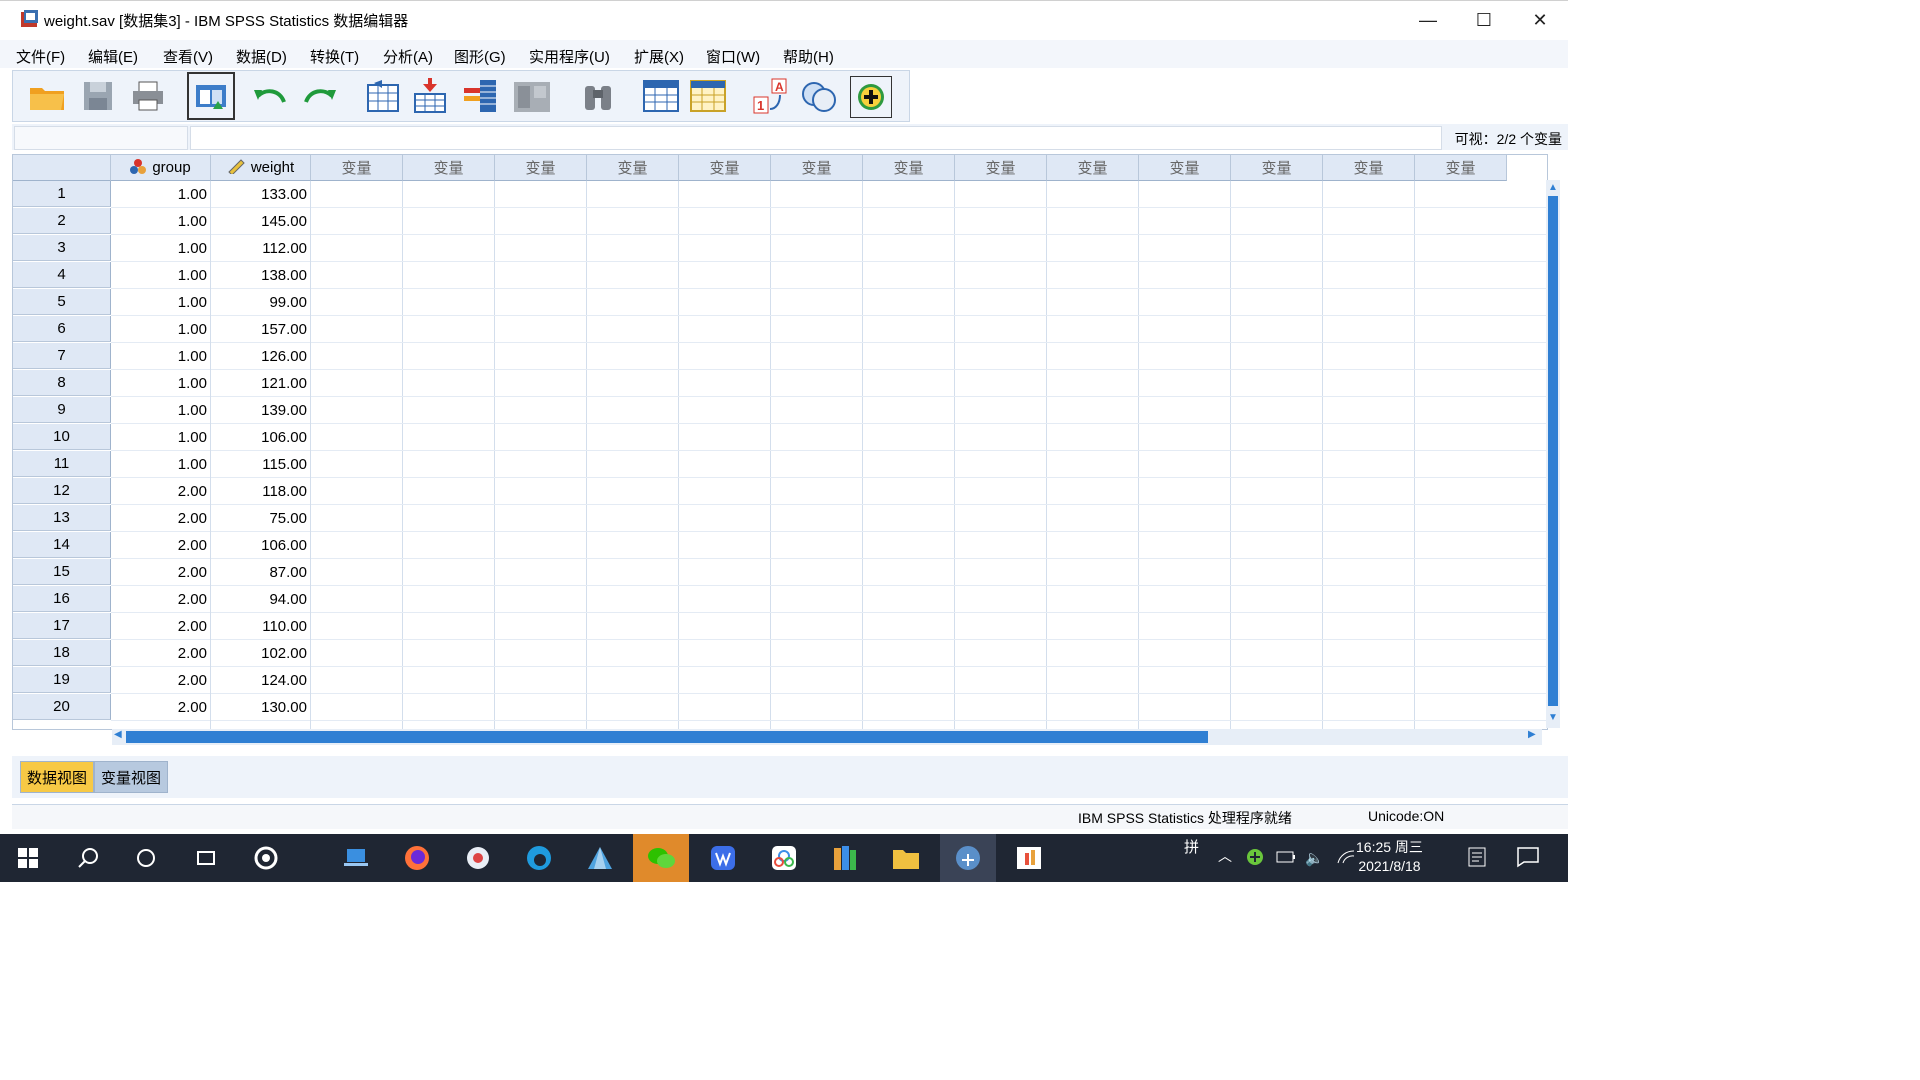 The width and height of the screenshot is (1920, 1080). Describe the element at coordinates (659, 56) in the screenshot. I see `menu-extensions: 扩展(X)` at that location.